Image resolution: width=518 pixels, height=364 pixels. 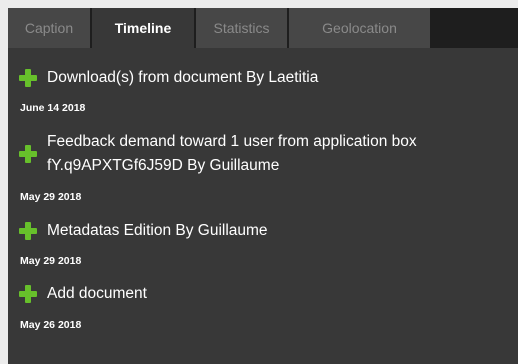 What do you see at coordinates (359, 28) in the screenshot?
I see `tab-geolocation: Geolocation` at bounding box center [359, 28].